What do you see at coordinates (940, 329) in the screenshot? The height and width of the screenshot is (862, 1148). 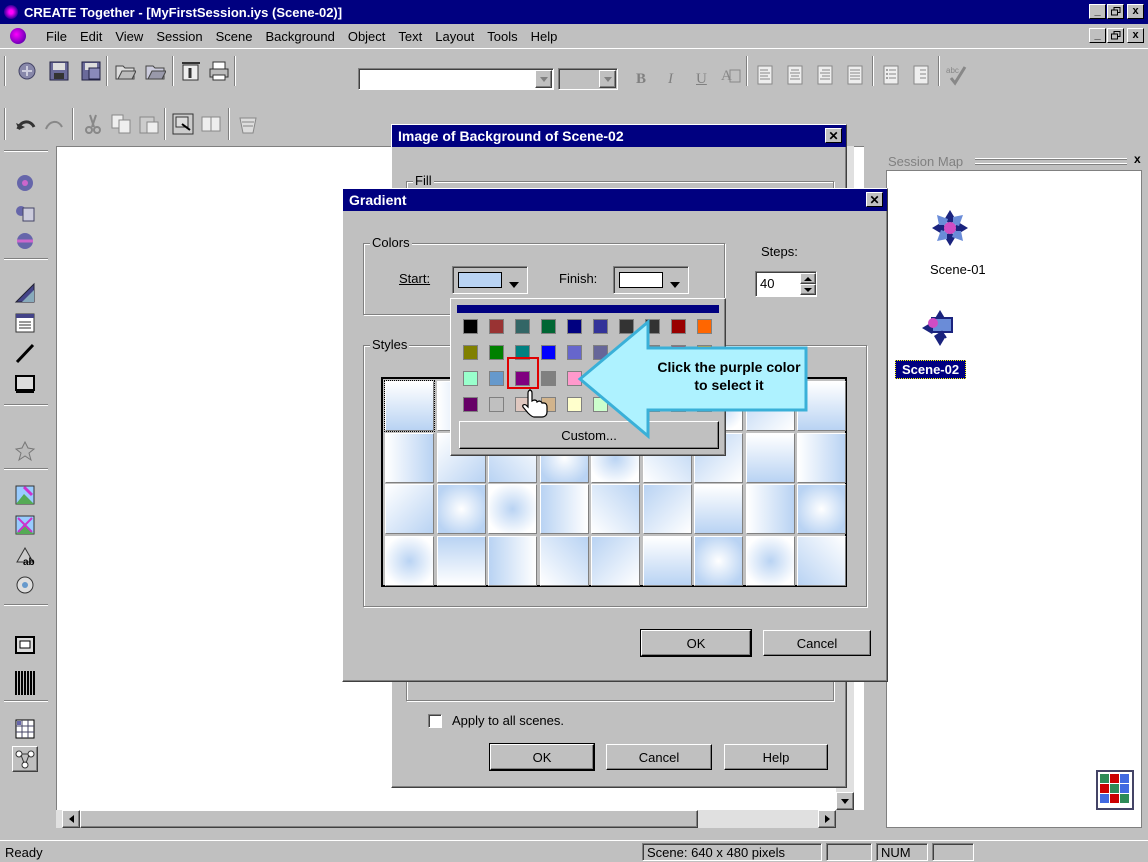 I see `scene-02-icon` at bounding box center [940, 329].